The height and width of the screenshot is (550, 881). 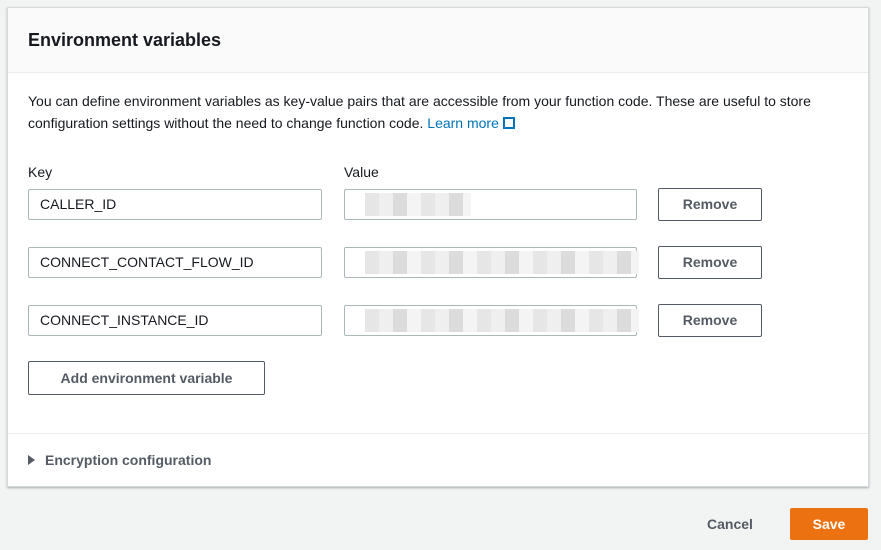 I want to click on key-input: CONNECT_CONTACT_FLOW_ID, so click(x=175, y=262).